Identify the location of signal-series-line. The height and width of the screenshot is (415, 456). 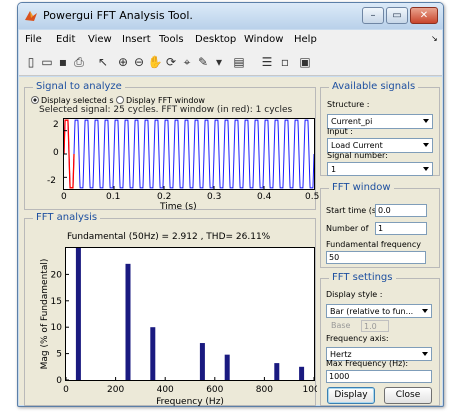
(189, 154).